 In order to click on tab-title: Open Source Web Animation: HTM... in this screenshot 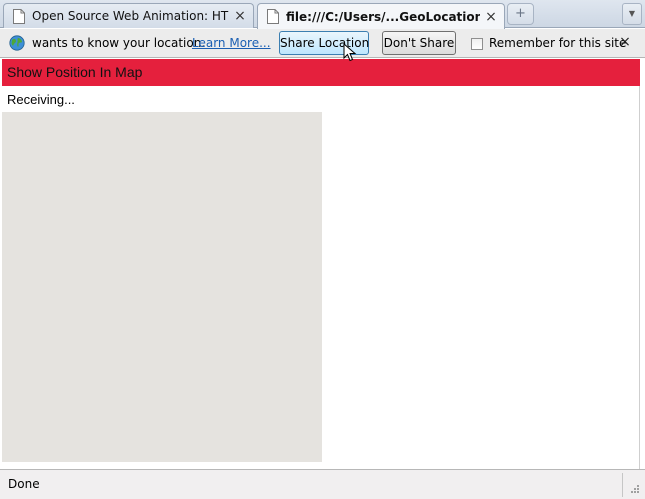, I will do `click(130, 16)`.